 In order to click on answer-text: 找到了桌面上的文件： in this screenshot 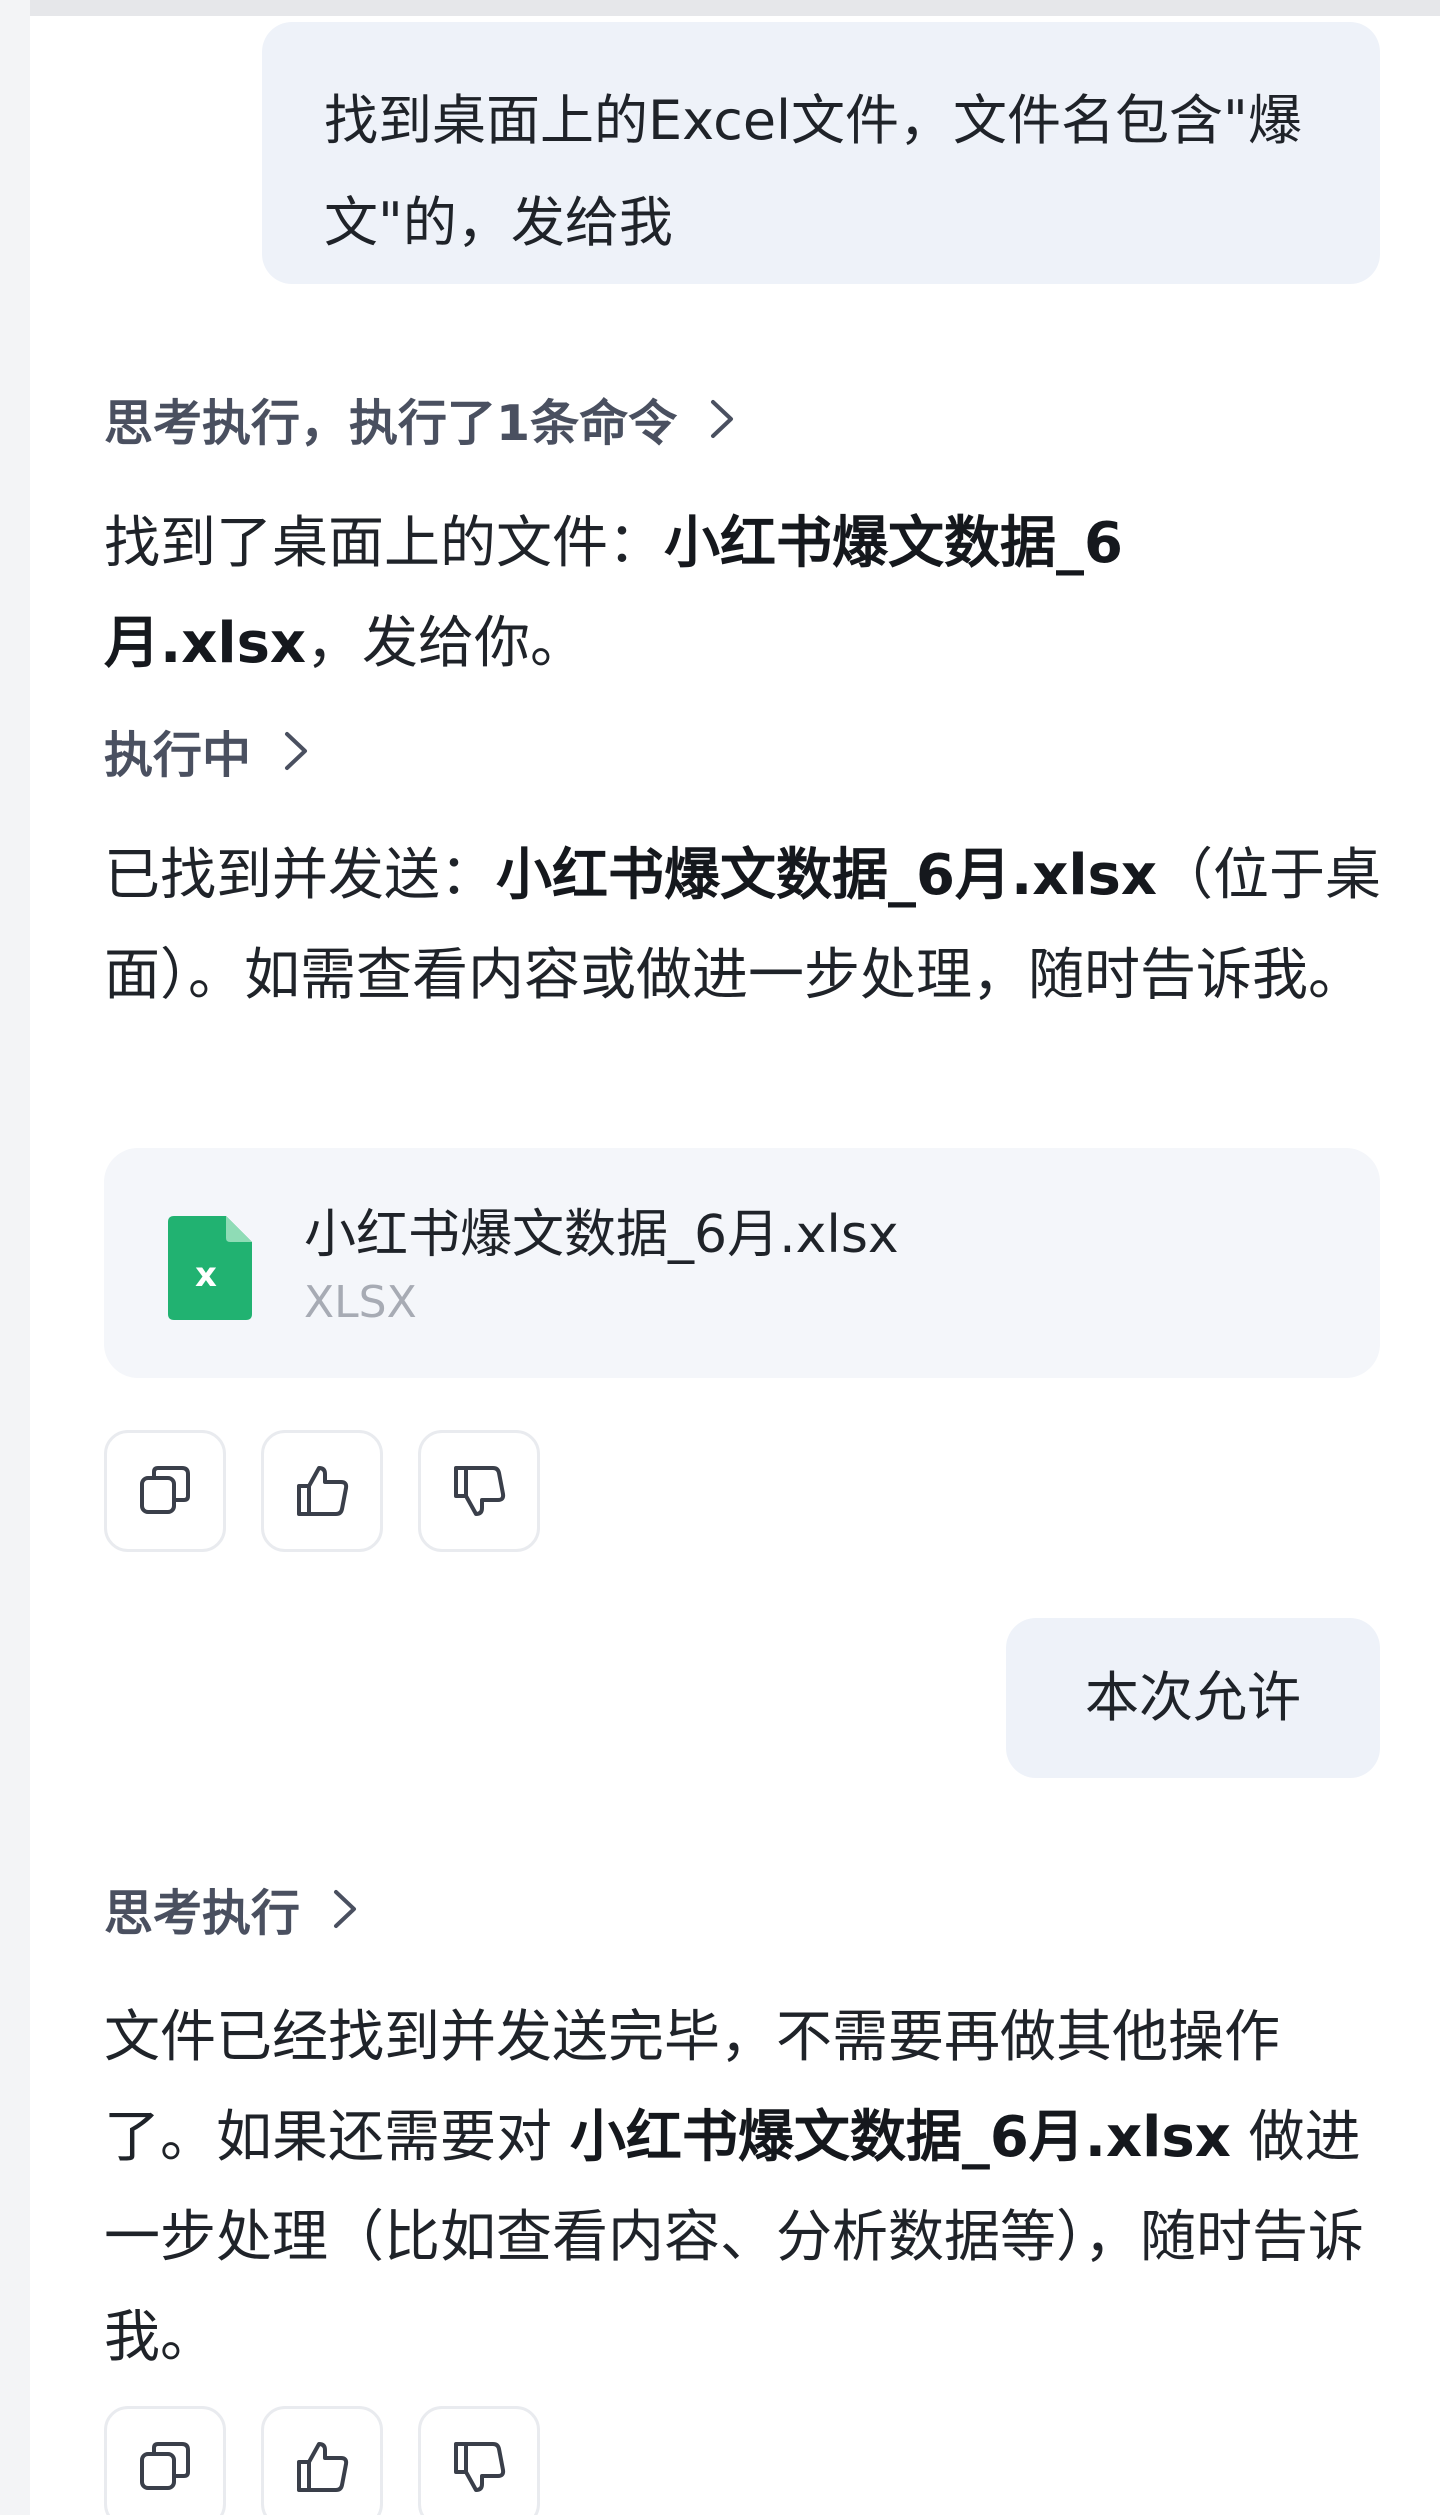, I will do `click(384, 543)`.